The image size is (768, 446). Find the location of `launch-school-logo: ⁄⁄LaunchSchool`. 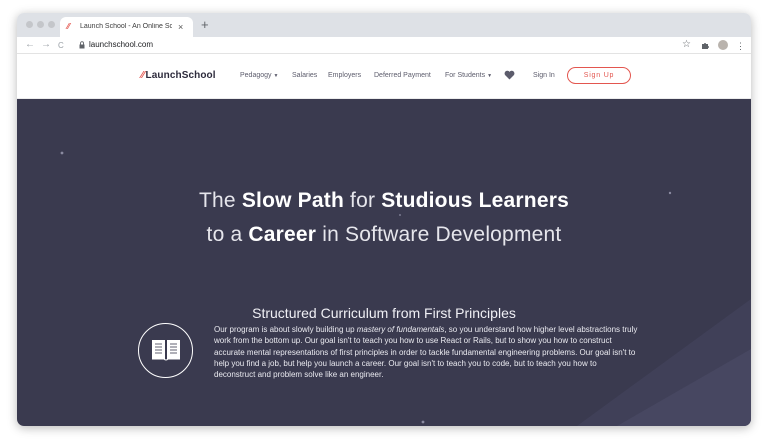

launch-school-logo: ⁄⁄LaunchSchool is located at coordinates (178, 75).